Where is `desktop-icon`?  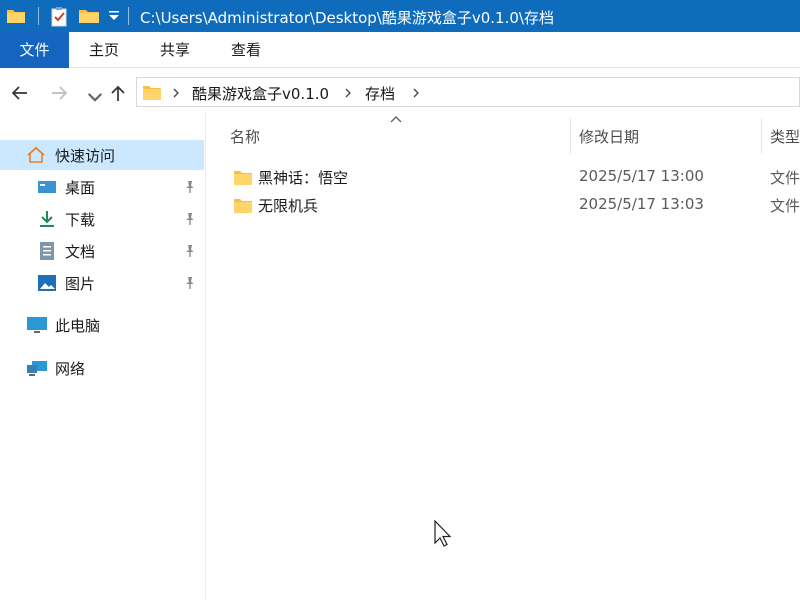 desktop-icon is located at coordinates (47, 187).